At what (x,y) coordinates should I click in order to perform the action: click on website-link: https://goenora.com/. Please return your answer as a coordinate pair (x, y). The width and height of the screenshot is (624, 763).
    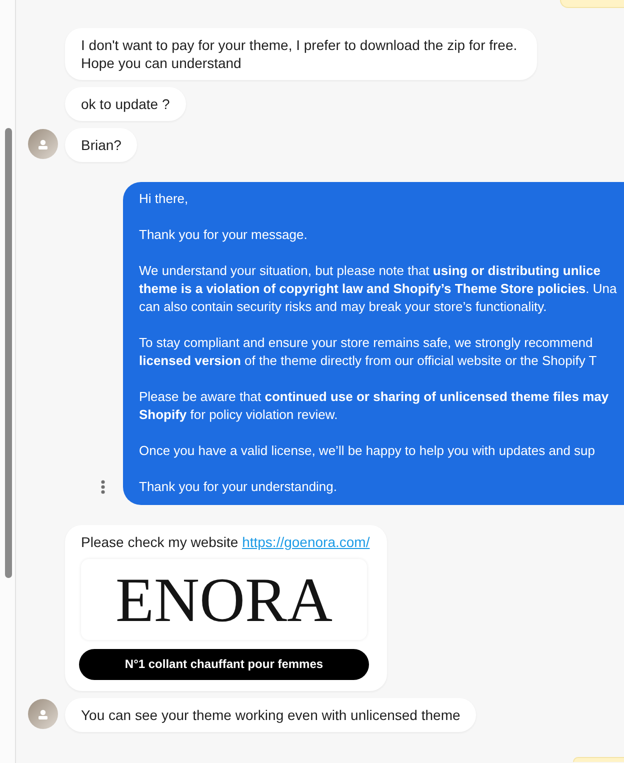
    Looking at the image, I should click on (306, 542).